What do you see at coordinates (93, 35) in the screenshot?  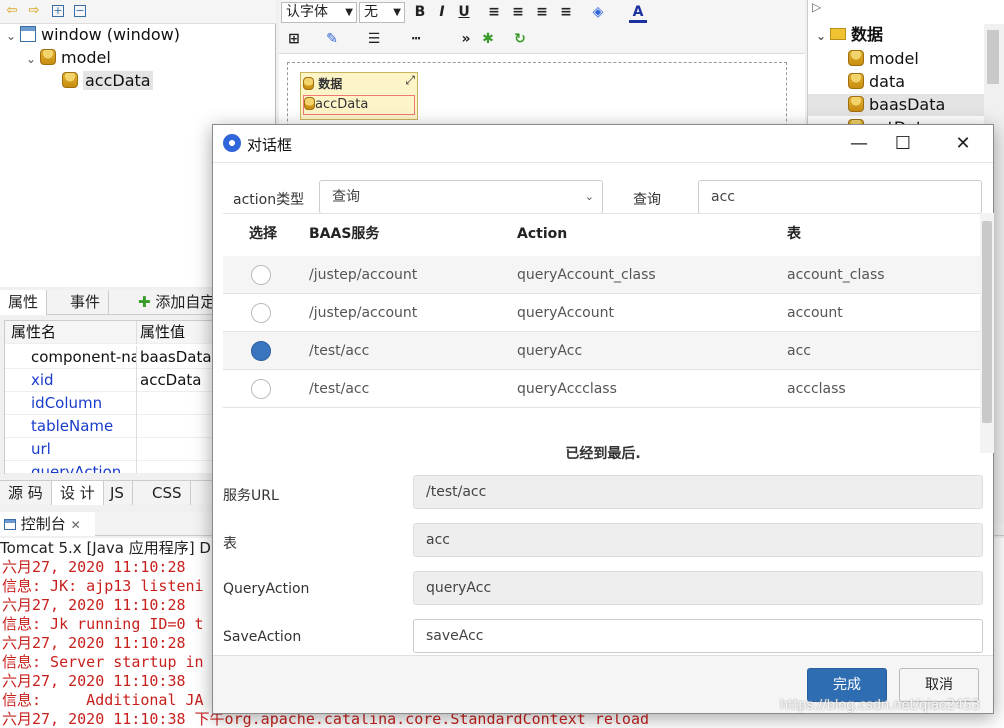 I see `tree-item-window: ⌄ window (window)` at bounding box center [93, 35].